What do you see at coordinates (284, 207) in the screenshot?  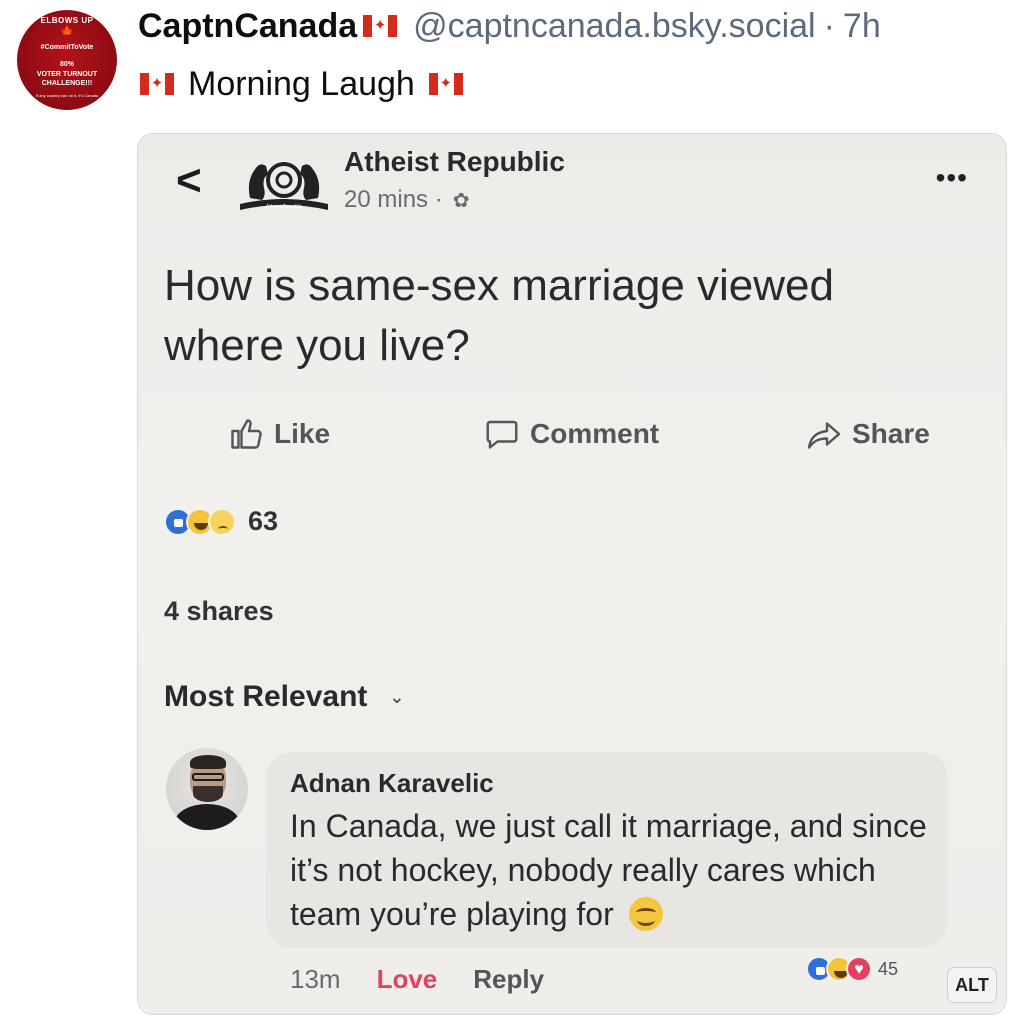 I see `logo-ribbon-text: Atheist Republic` at bounding box center [284, 207].